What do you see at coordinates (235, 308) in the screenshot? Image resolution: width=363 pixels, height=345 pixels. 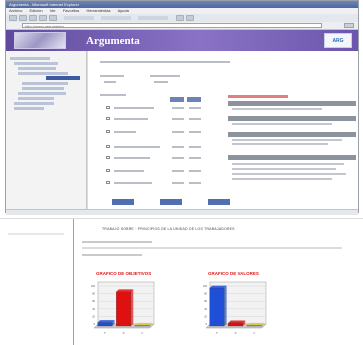 I see `chart-valores: 0 20 40 60 80 100 A B C` at bounding box center [235, 308].